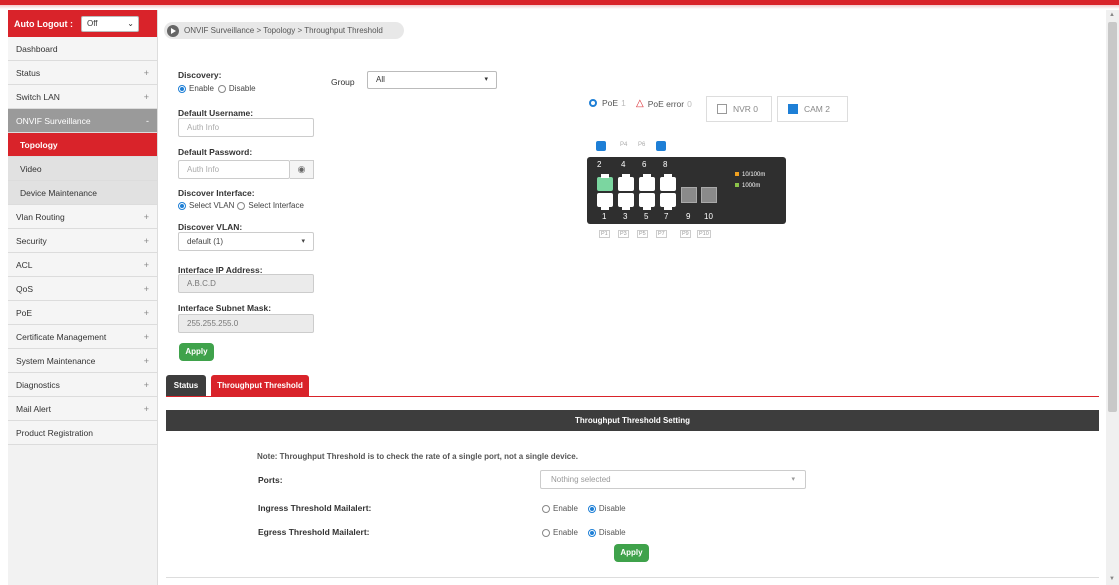 The height and width of the screenshot is (585, 1119). What do you see at coordinates (82, 409) in the screenshot?
I see `sidebar-item-mail-alert: Mail Alert +` at bounding box center [82, 409].